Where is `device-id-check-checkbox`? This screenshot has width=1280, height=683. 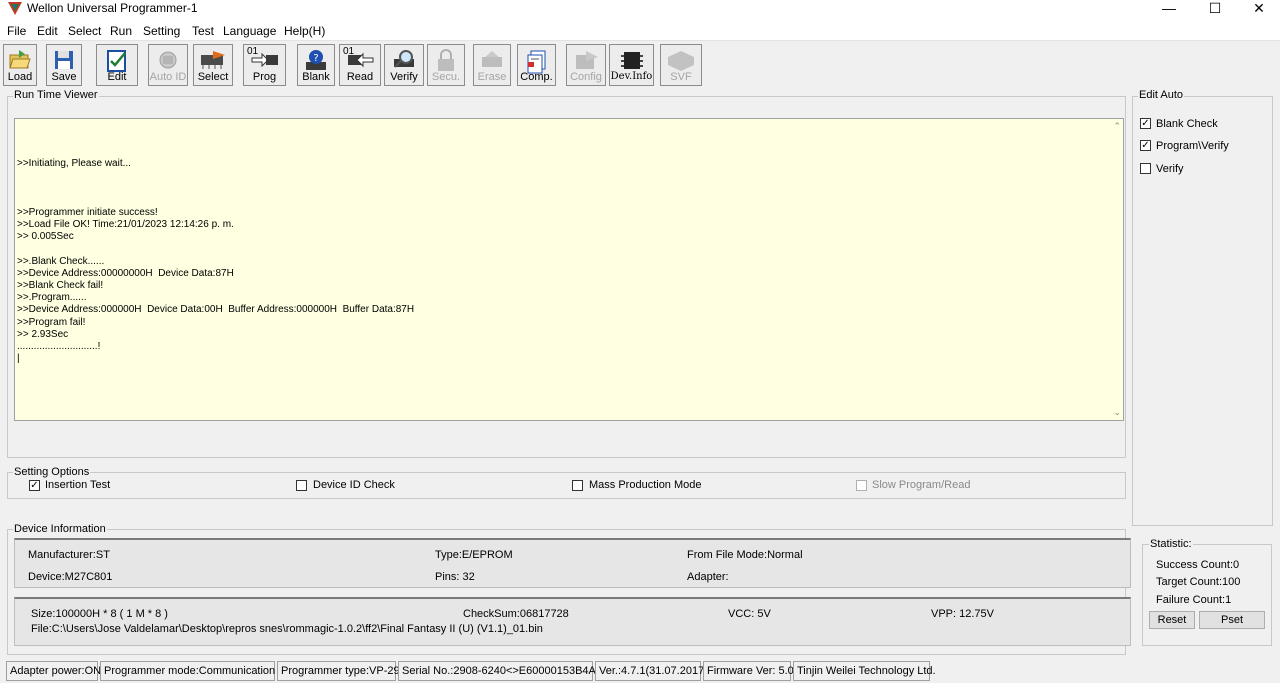 device-id-check-checkbox is located at coordinates (301, 485).